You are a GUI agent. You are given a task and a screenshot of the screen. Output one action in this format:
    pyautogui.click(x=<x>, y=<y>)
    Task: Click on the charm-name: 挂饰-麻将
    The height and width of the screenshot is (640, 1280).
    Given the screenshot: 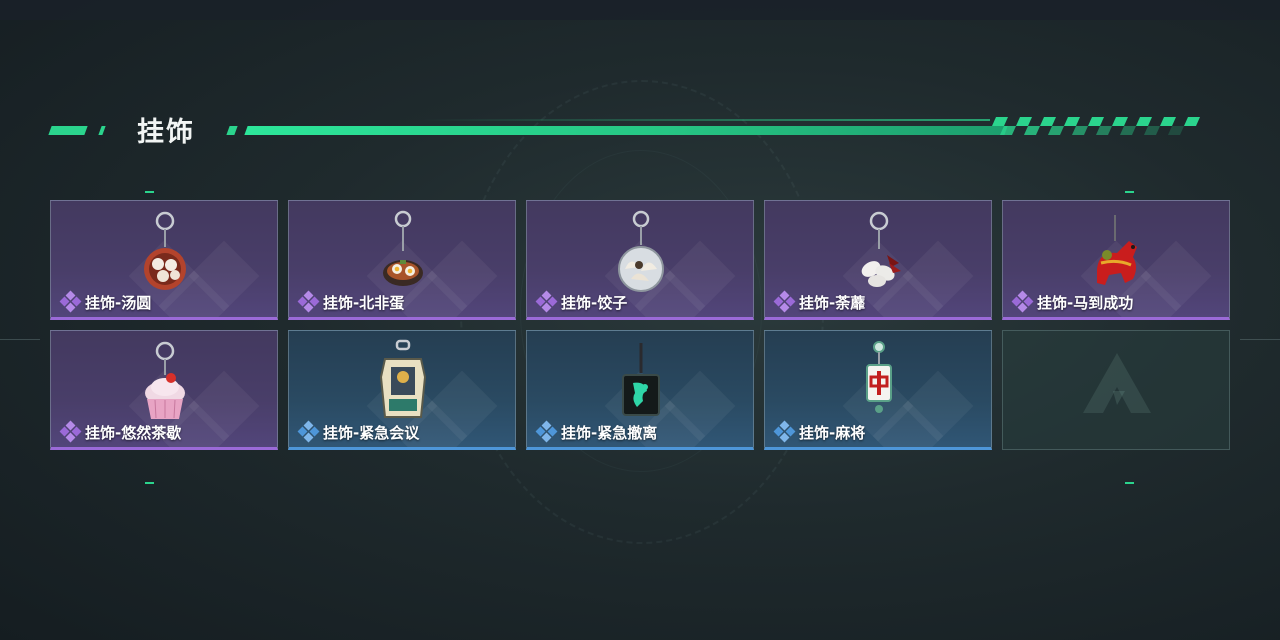 What is the action you would take?
    pyautogui.click(x=832, y=432)
    